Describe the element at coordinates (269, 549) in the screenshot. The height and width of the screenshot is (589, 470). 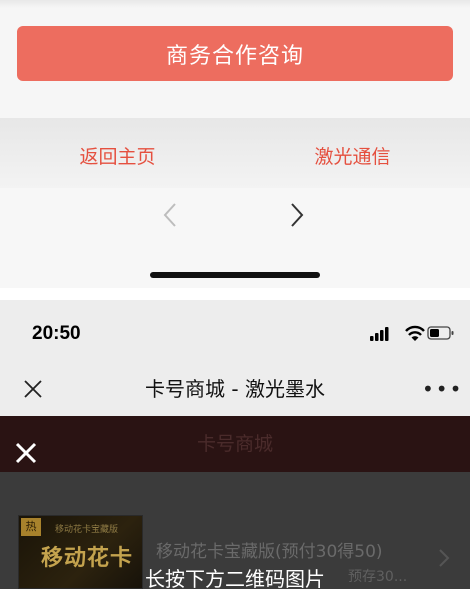
I see `product-name: 移动花卡宝藏版(预付30得50)` at that location.